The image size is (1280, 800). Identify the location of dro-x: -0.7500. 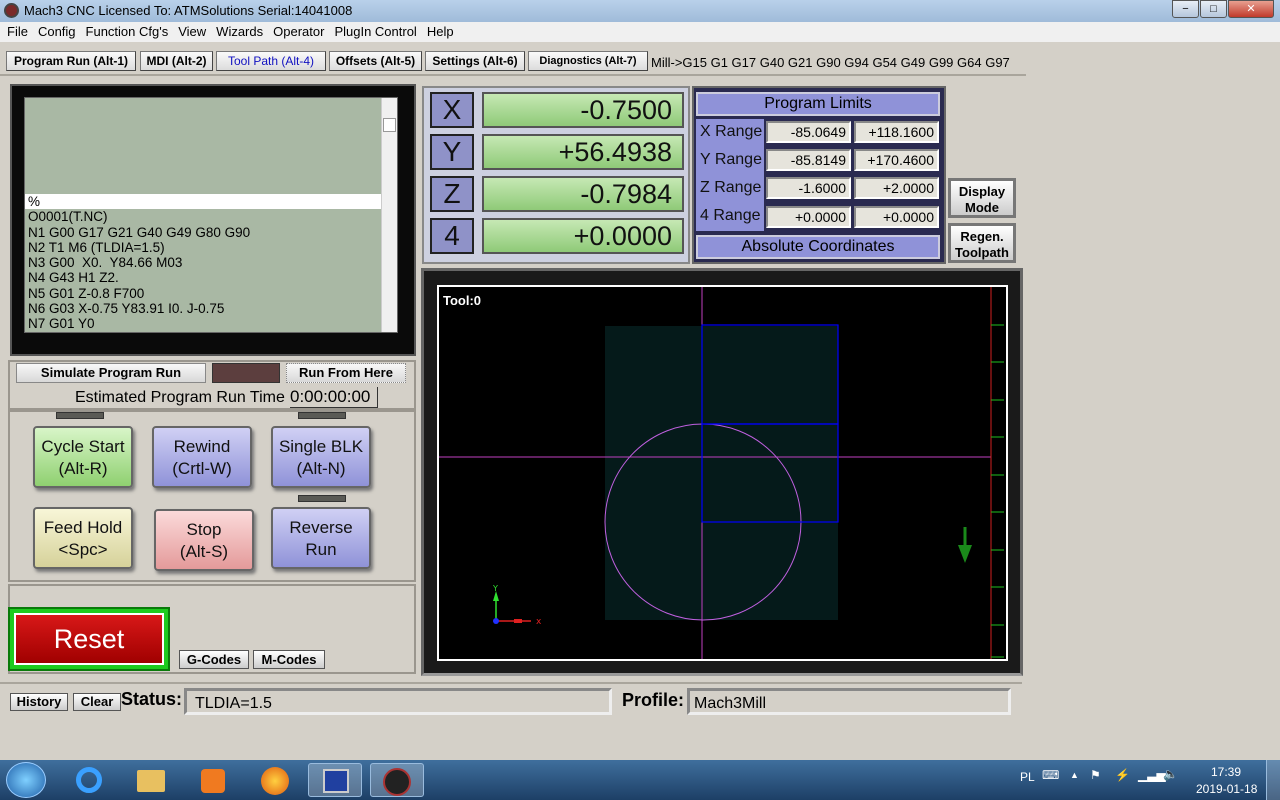
(583, 110).